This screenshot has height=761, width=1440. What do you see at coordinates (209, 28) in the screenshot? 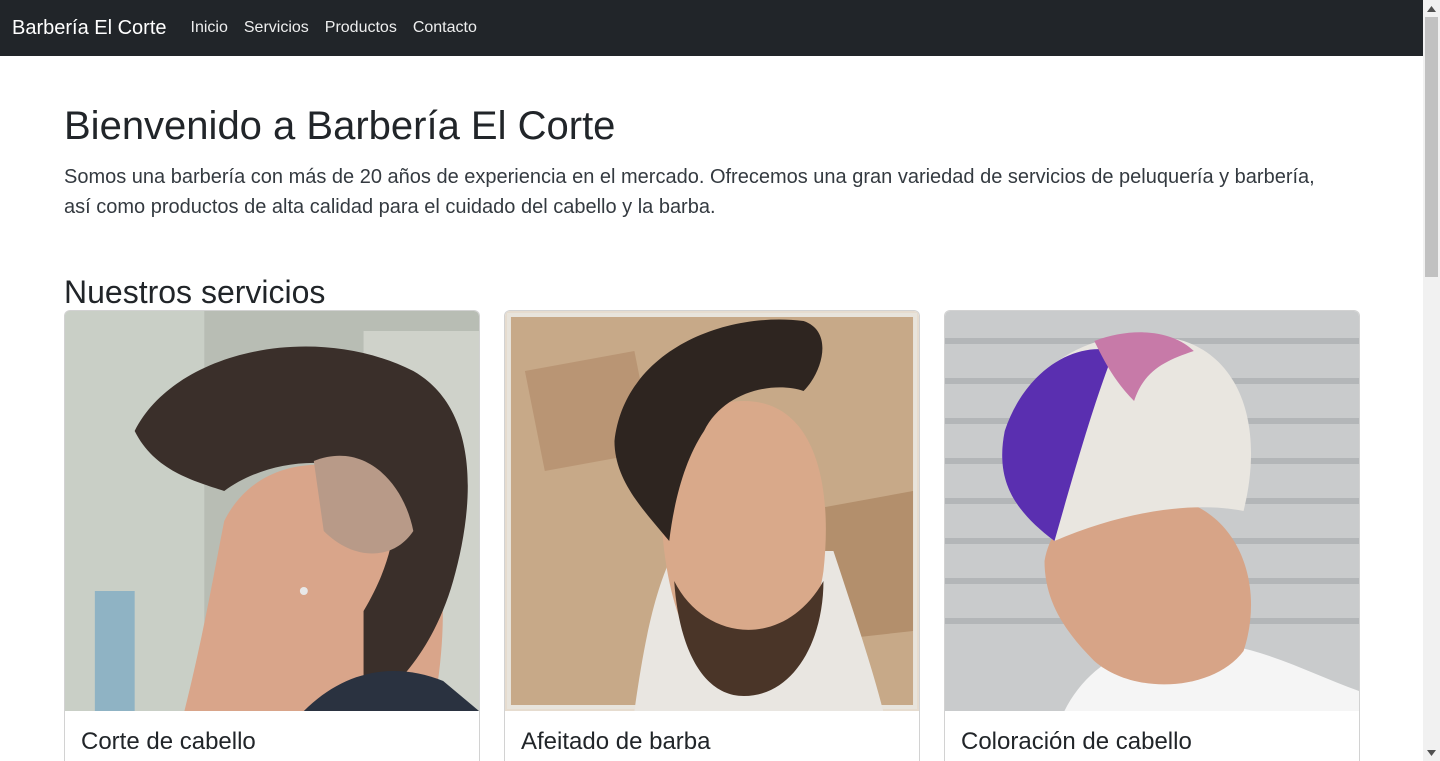
I see `nav-link-inicio: Inicio` at bounding box center [209, 28].